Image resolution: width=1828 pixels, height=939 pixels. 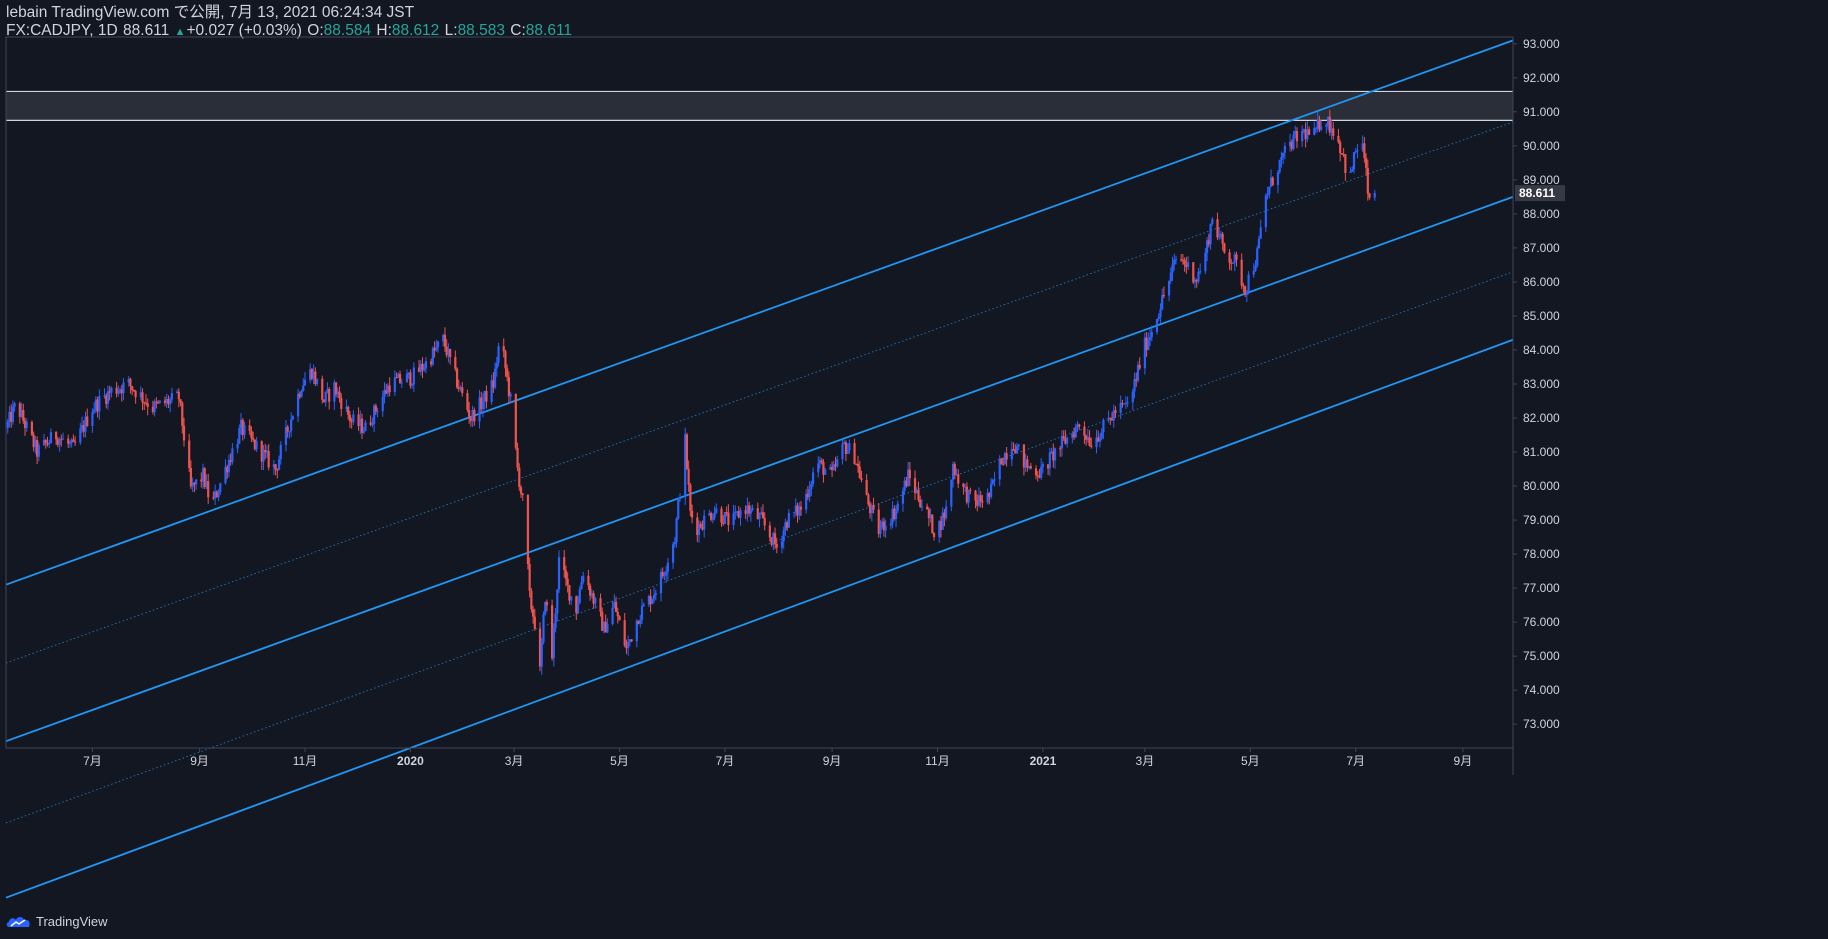 What do you see at coordinates (1541, 418) in the screenshot?
I see `price-tick-label: 82.000` at bounding box center [1541, 418].